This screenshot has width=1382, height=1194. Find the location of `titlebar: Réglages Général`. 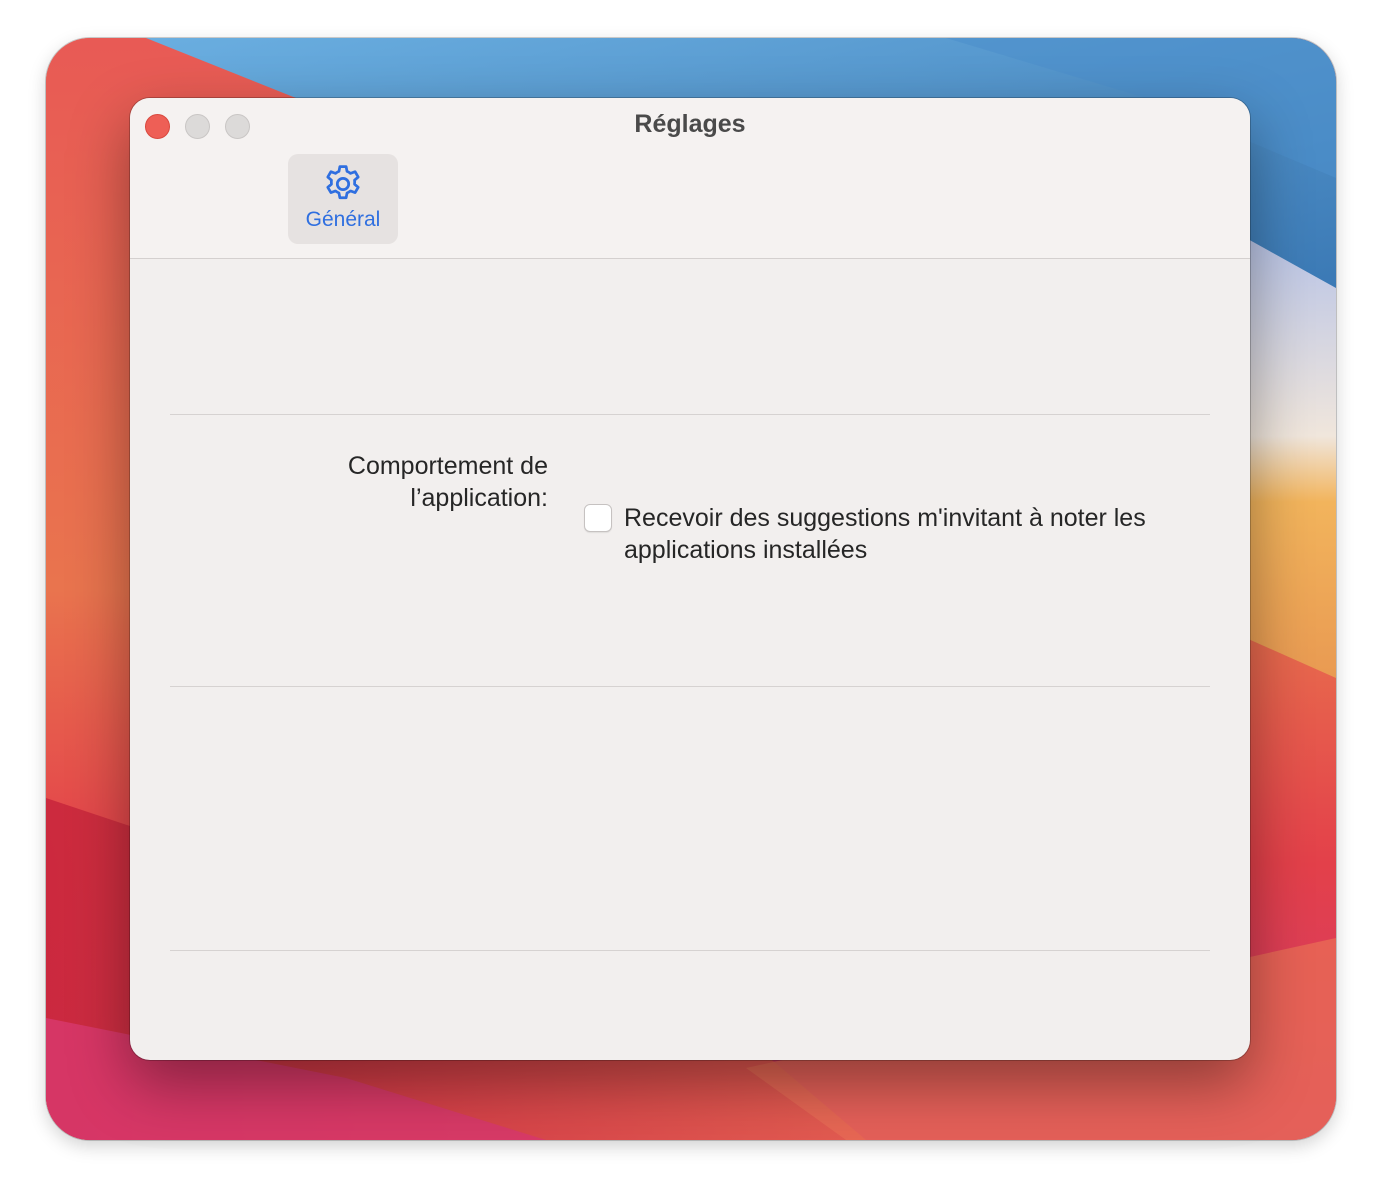

titlebar: Réglages Général is located at coordinates (690, 178).